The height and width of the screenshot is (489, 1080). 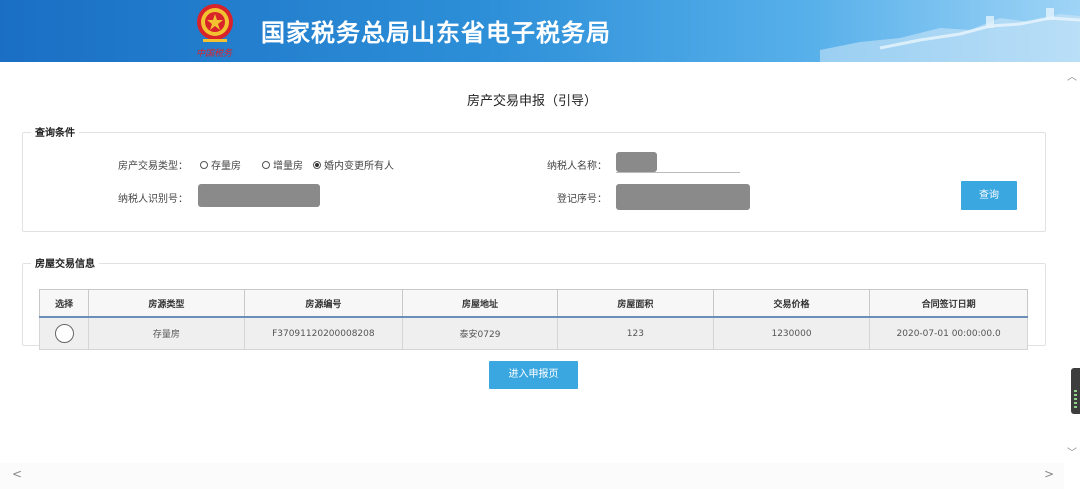 I want to click on table-header-row: 选择 房源类型 房源编号 房屋地址 房屋面积 交易价格 合同签订日期, so click(x=533, y=303).